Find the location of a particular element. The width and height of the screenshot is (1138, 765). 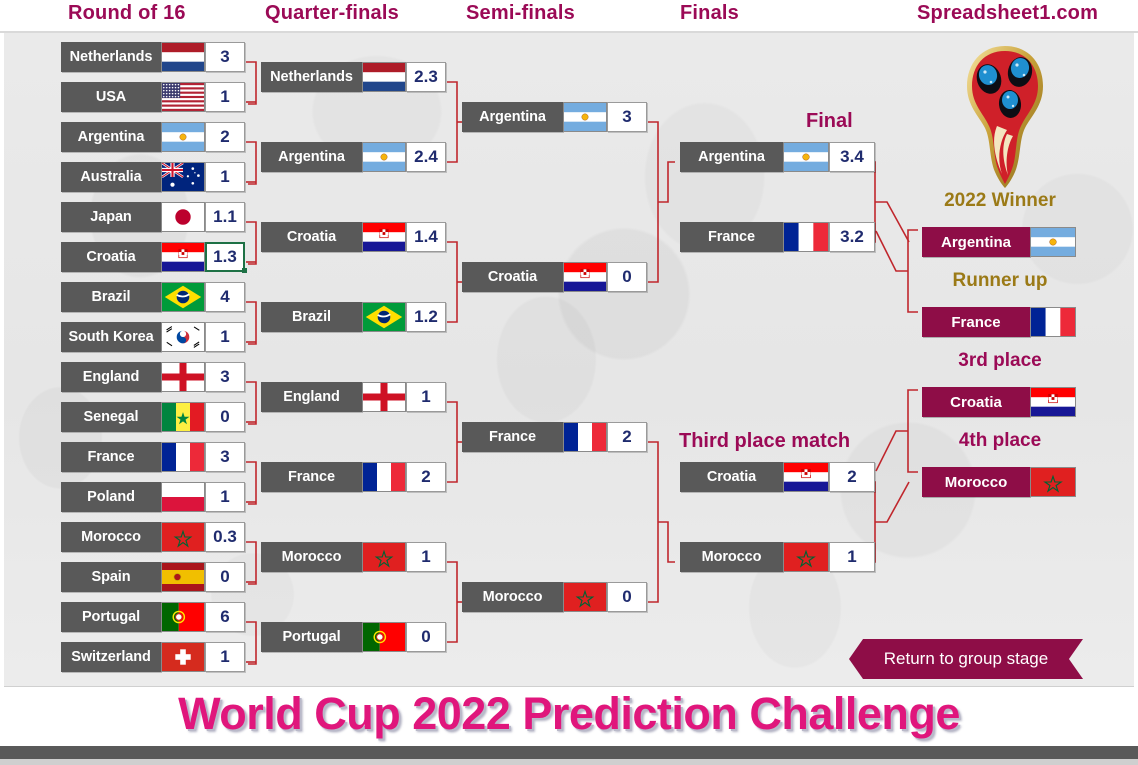

flag-netherlands-icon is located at coordinates (183, 57).